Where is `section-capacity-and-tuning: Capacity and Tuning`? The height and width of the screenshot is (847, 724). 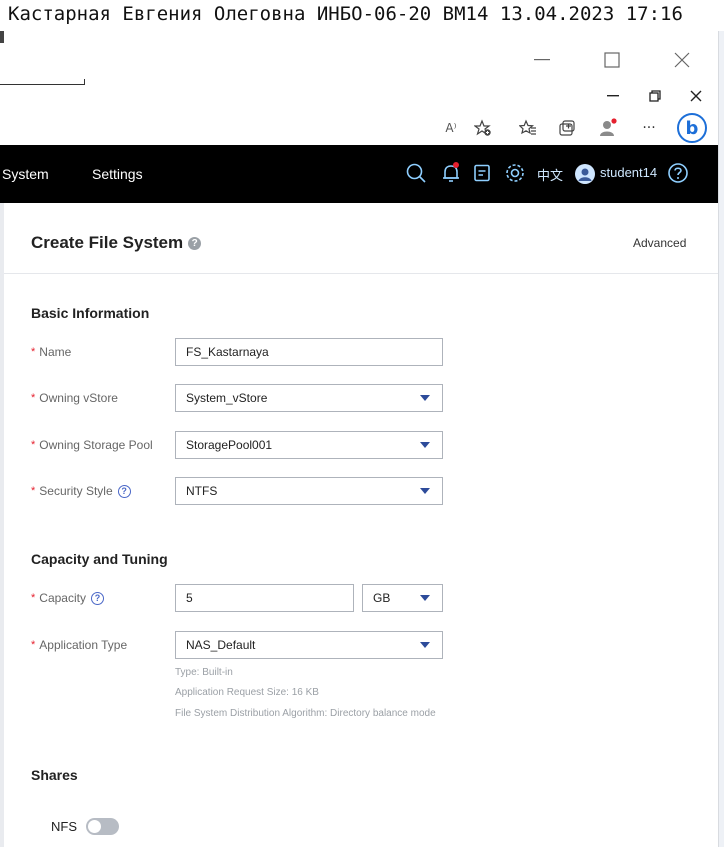
section-capacity-and-tuning: Capacity and Tuning is located at coordinates (99, 559).